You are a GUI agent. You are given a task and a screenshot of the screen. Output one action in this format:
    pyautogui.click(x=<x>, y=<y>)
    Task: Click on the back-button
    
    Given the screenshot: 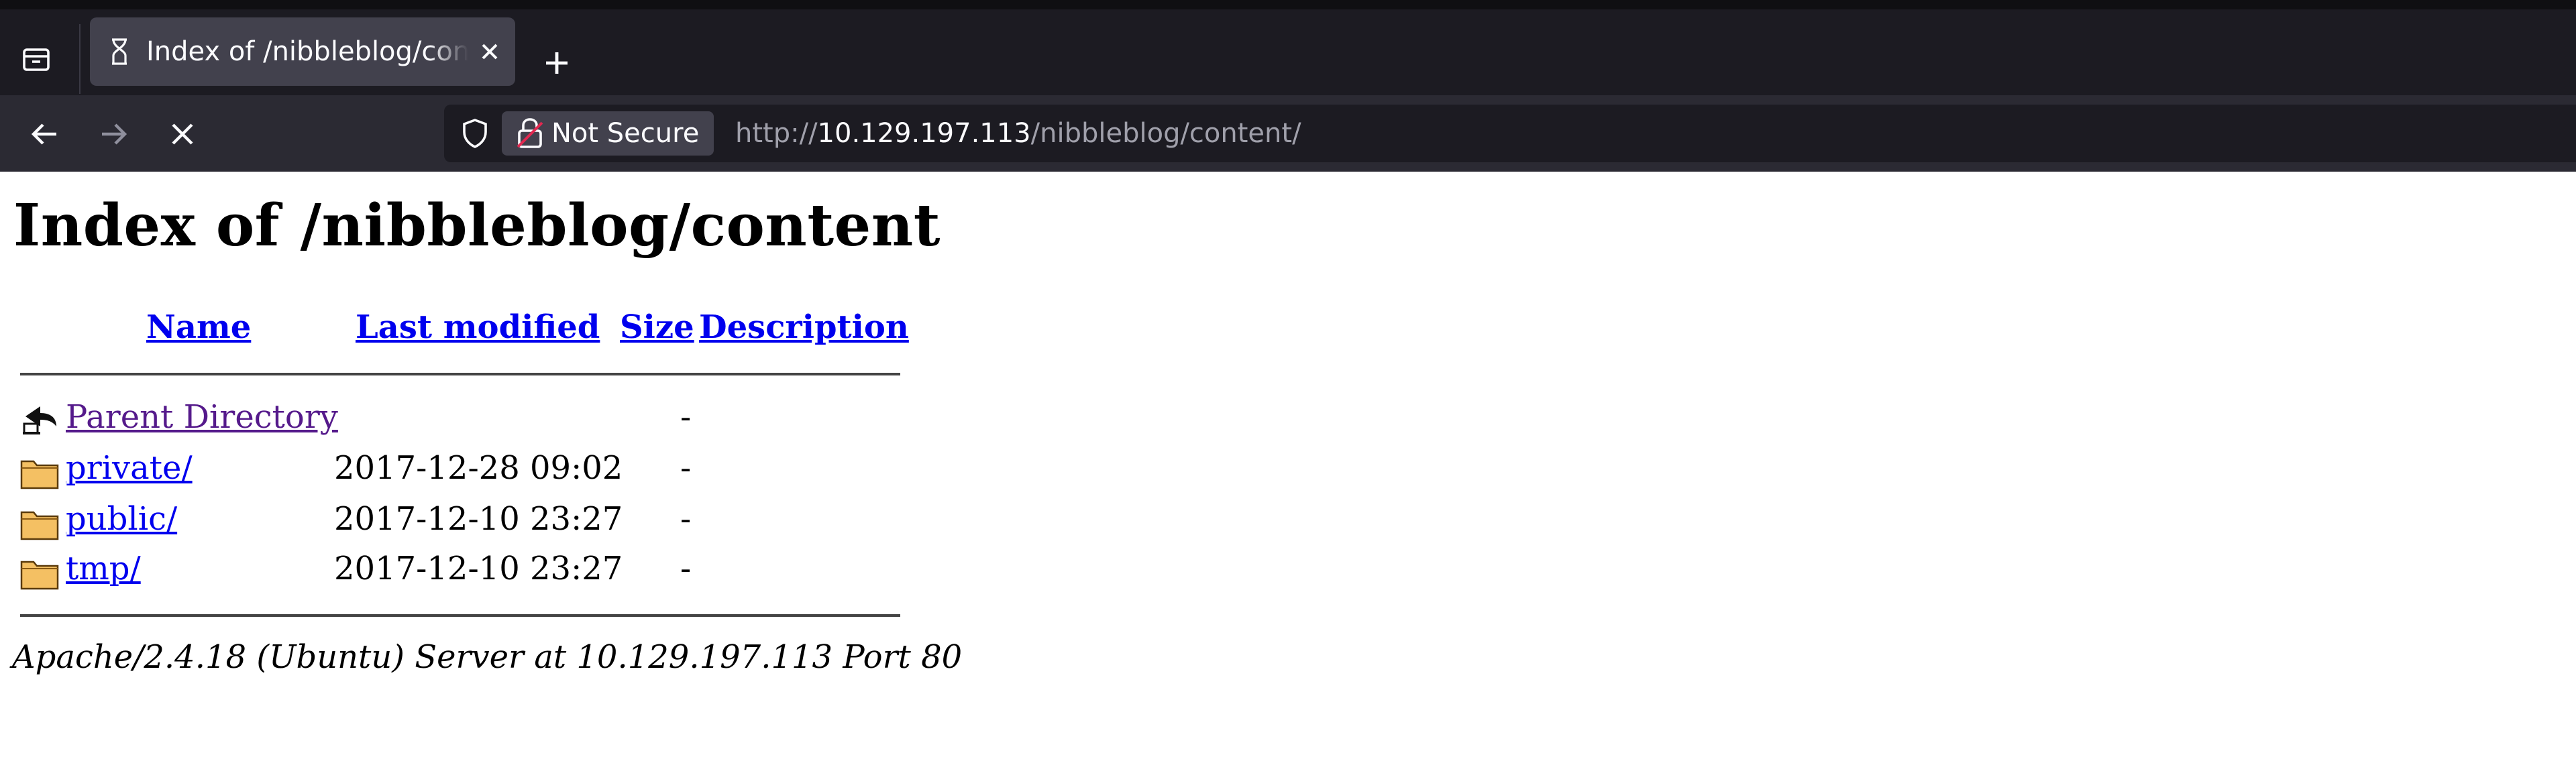 What is the action you would take?
    pyautogui.click(x=44, y=134)
    